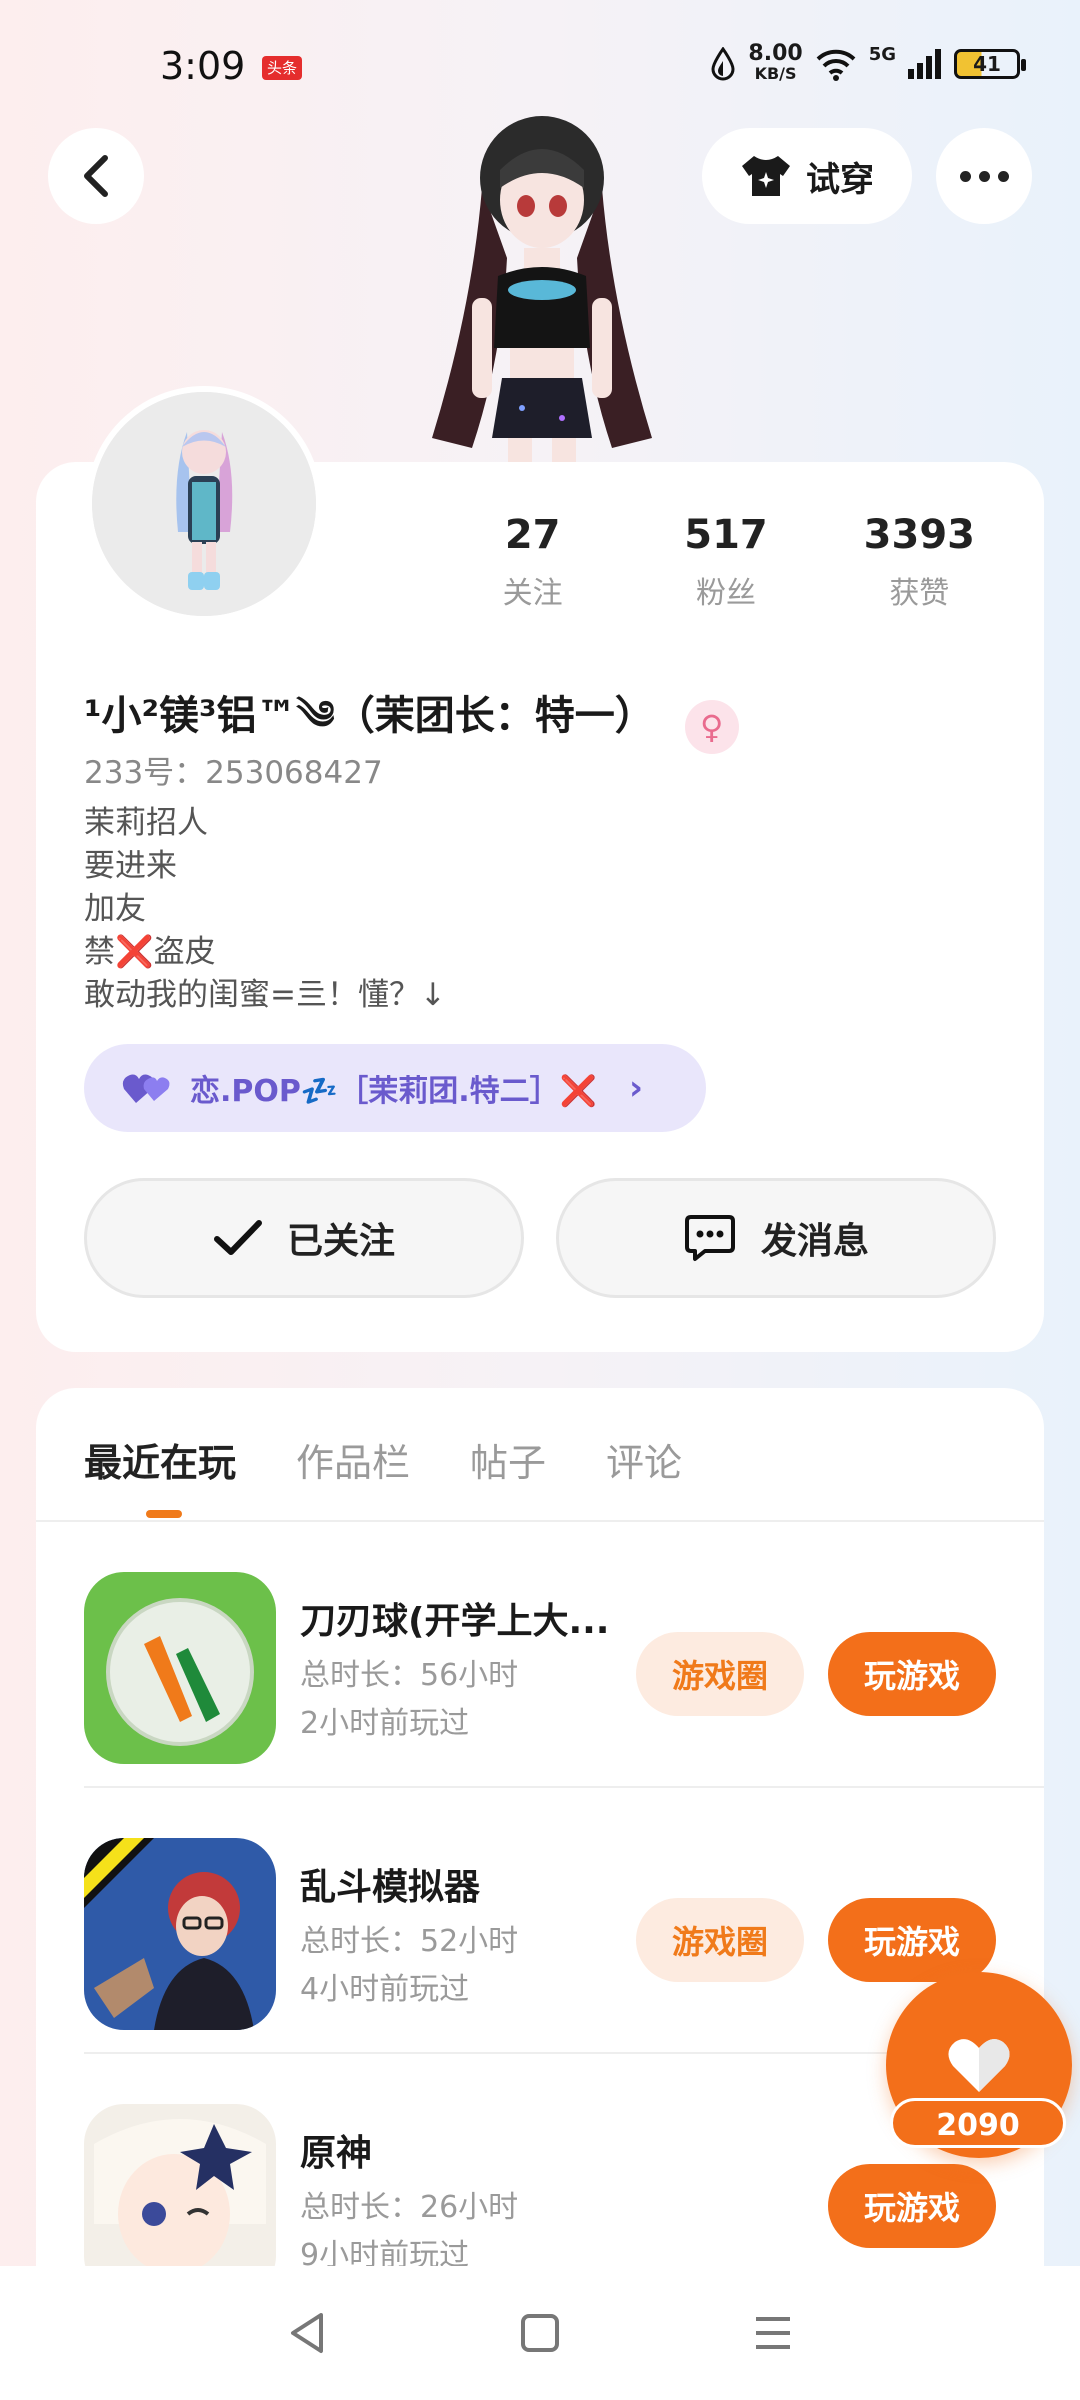 The image size is (1080, 2400). I want to click on character-avatar-image, so click(542, 292).